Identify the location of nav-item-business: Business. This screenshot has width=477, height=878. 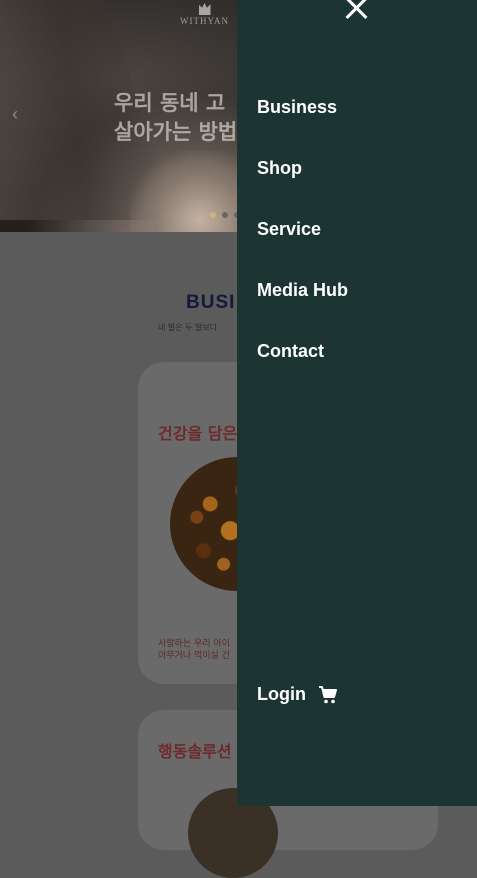
(302, 126).